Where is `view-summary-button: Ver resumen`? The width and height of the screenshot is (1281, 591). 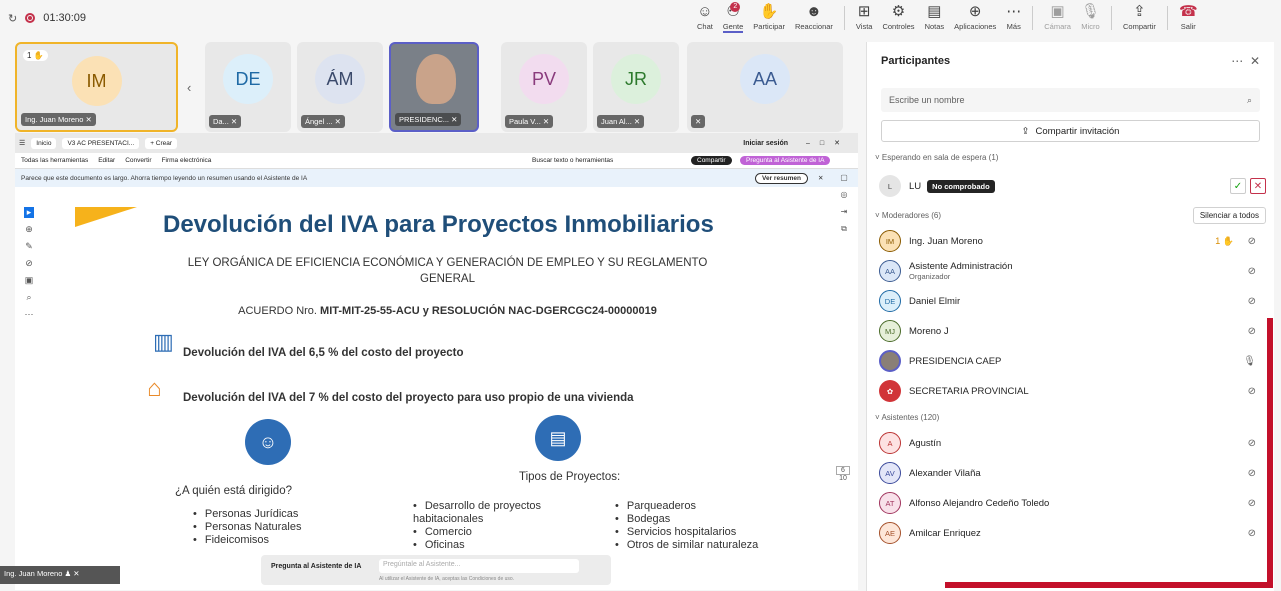
view-summary-button: Ver resumen is located at coordinates (782, 178).